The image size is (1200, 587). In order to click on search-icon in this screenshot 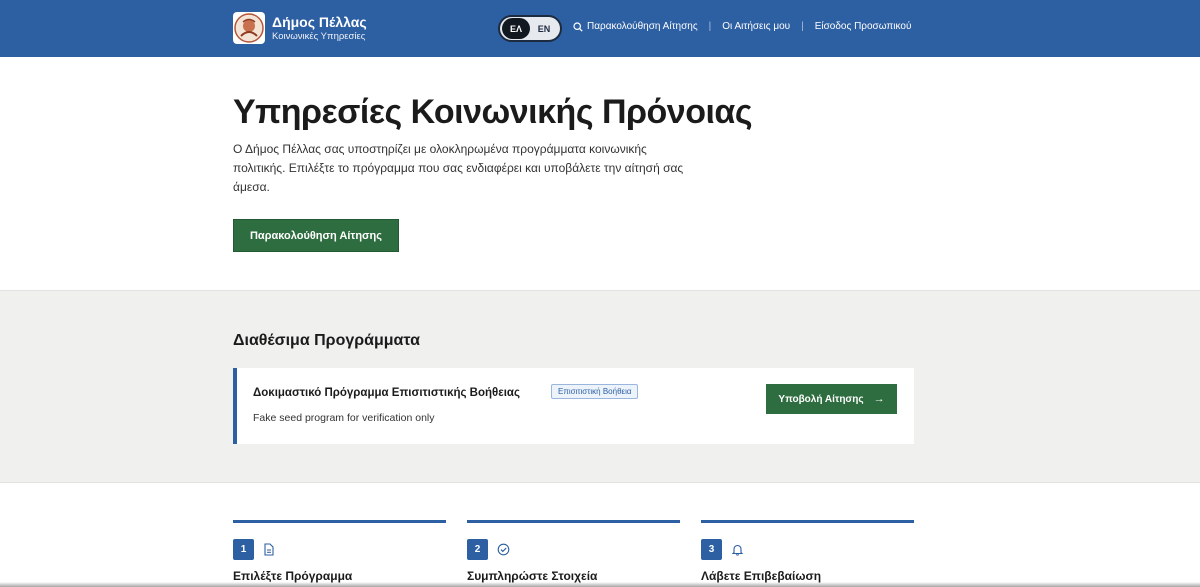, I will do `click(578, 26)`.